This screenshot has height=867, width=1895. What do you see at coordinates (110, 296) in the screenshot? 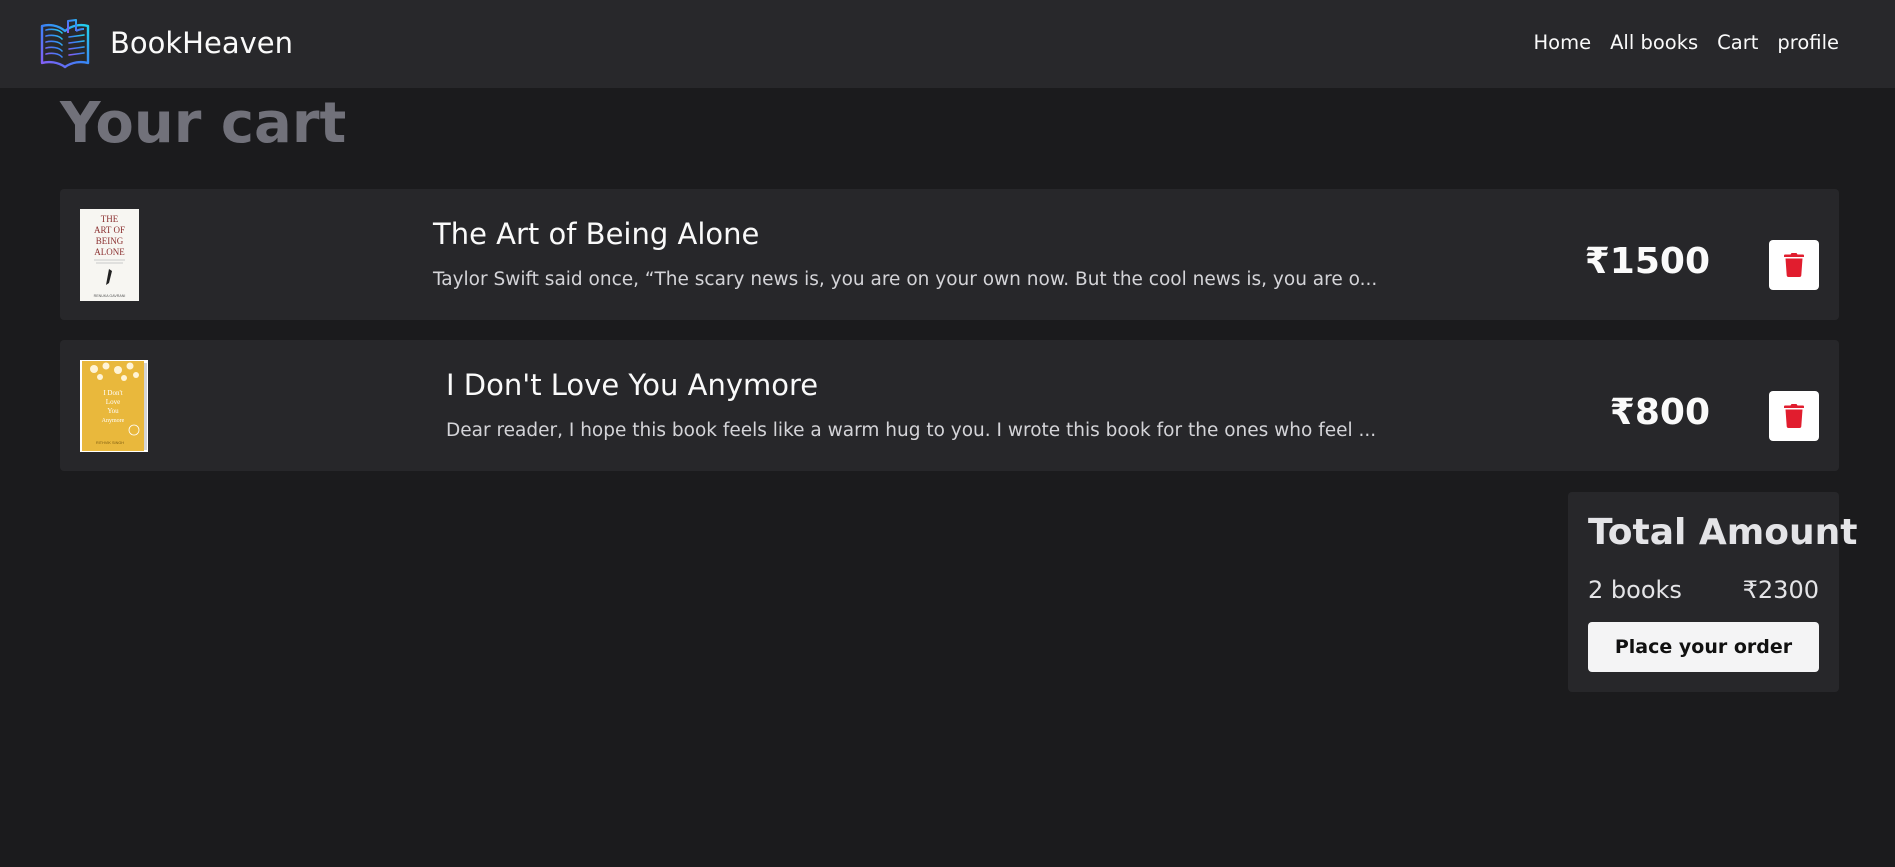
I see `svg-text: RENUKA GAVRANI` at bounding box center [110, 296].